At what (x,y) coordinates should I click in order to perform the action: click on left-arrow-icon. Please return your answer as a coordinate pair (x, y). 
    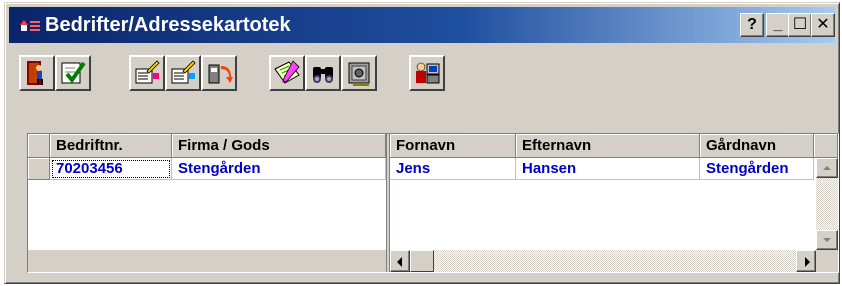
    Looking at the image, I should click on (399, 262).